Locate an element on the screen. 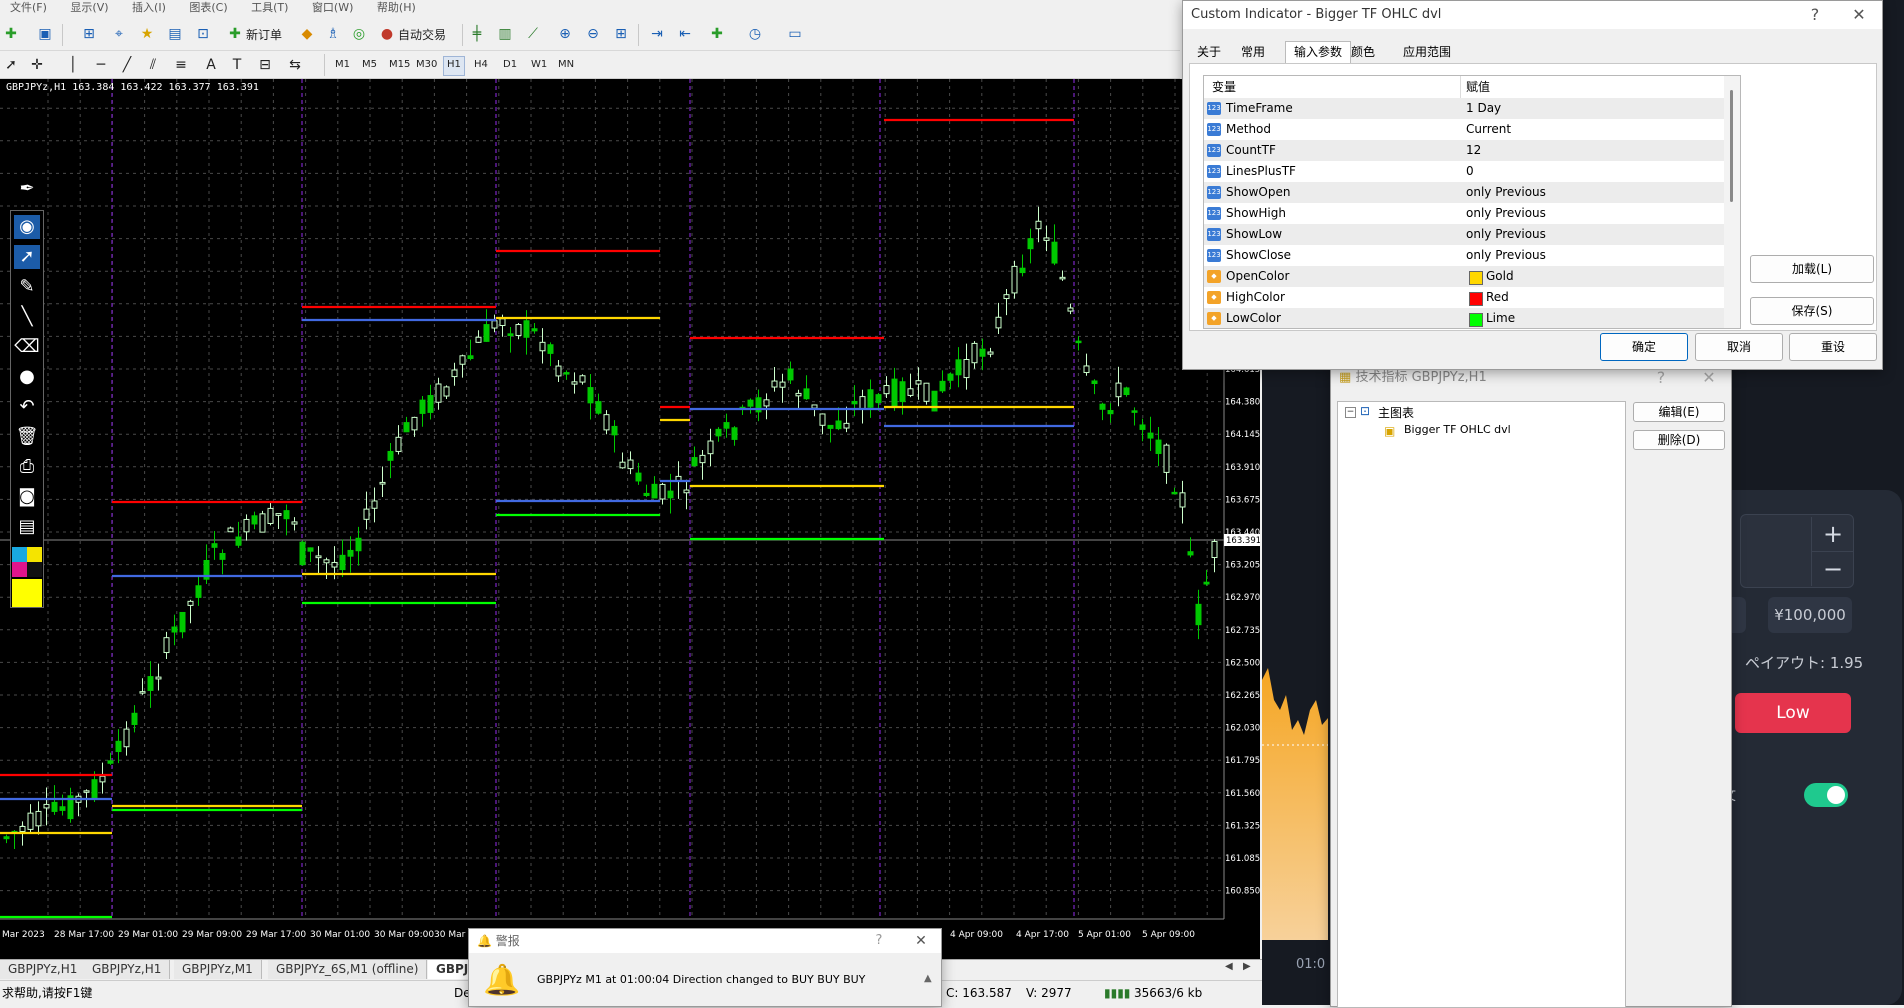 The height and width of the screenshot is (1008, 1904). auto-scroll-icon: ⇤ is located at coordinates (685, 34).